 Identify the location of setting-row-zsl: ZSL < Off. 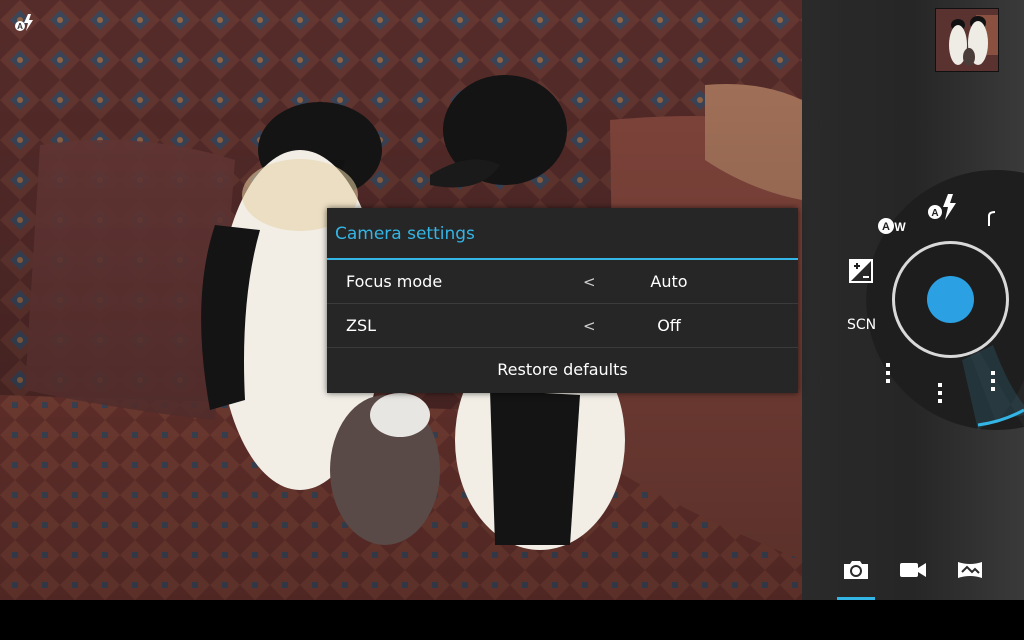
(562, 326).